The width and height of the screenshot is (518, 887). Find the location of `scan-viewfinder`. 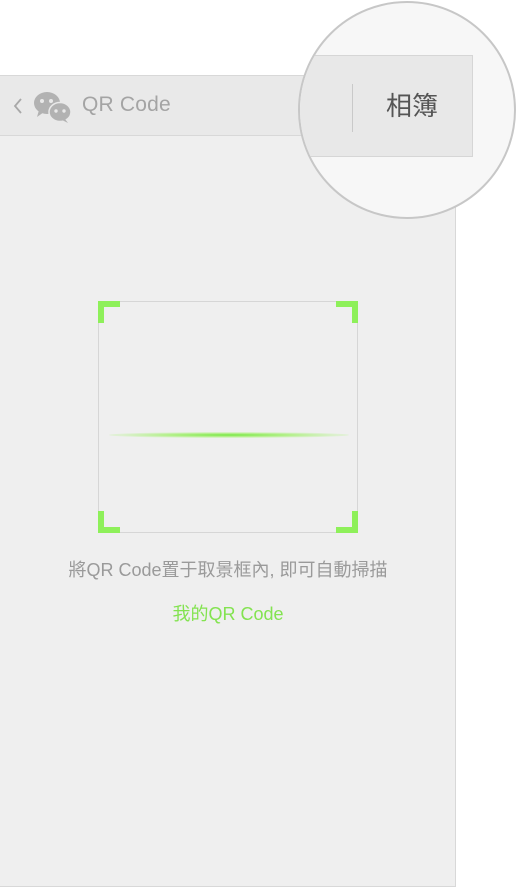

scan-viewfinder is located at coordinates (228, 417).